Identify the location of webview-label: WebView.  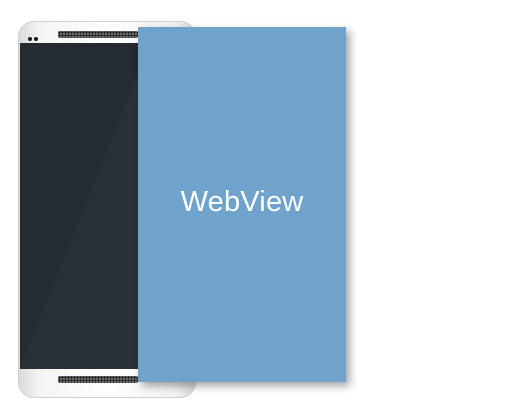
(242, 201).